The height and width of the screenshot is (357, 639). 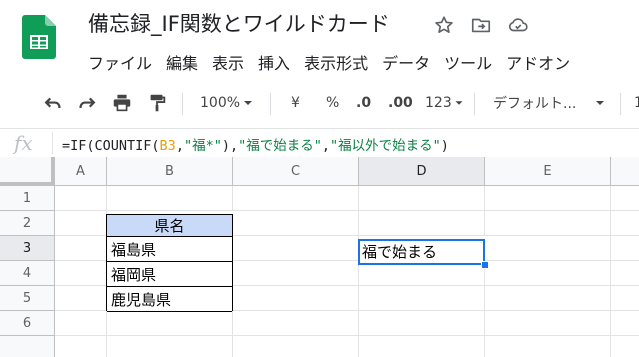 I want to click on star-icon, so click(x=444, y=25).